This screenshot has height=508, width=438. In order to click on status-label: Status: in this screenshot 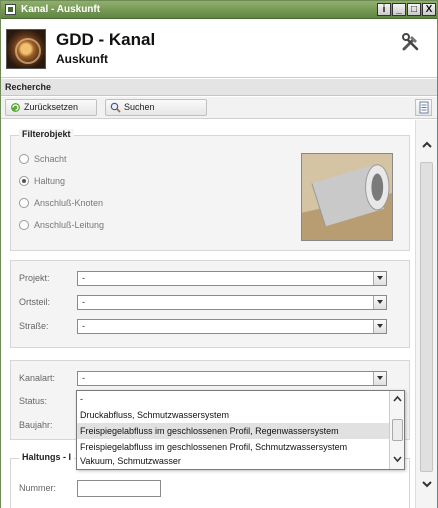, I will do `click(33, 401)`.